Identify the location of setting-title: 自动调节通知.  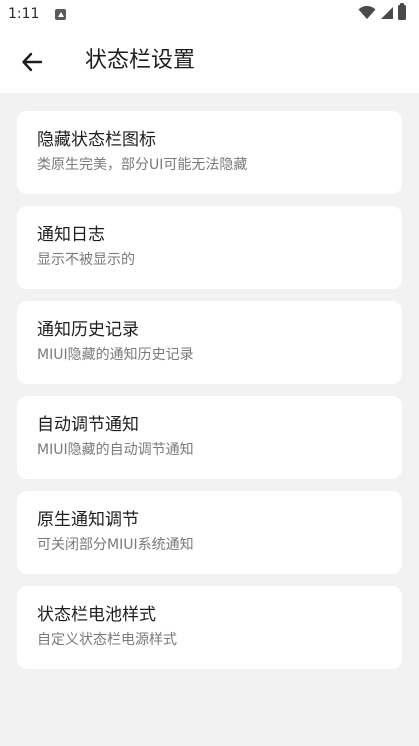
(88, 425).